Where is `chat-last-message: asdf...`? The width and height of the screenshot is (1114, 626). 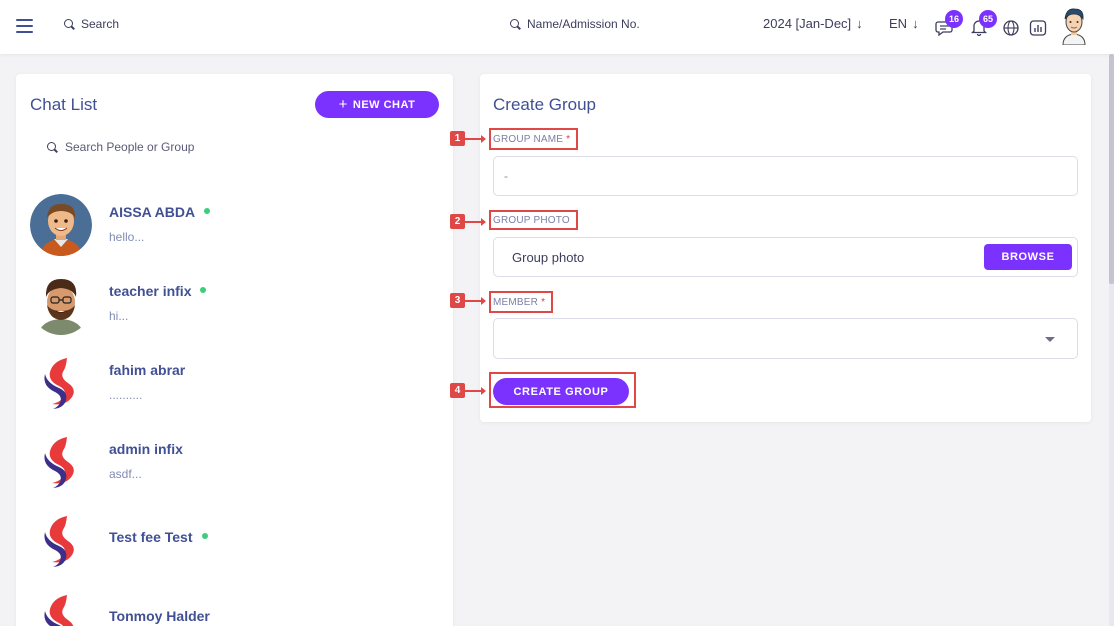 chat-last-message: asdf... is located at coordinates (125, 474).